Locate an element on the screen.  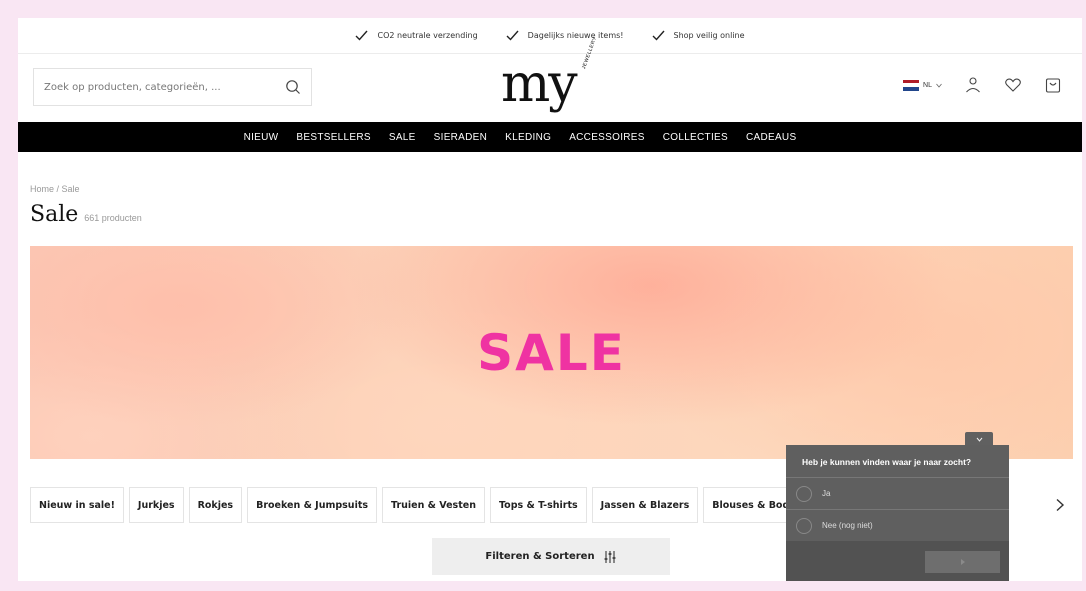
header: my JEWELLERY NL is located at coordinates (550, 79).